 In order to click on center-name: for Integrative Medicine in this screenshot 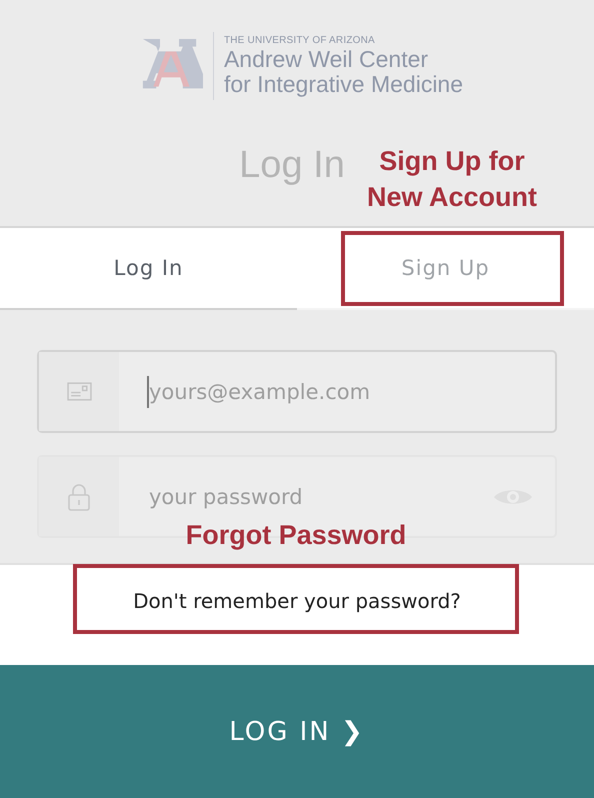, I will do `click(344, 84)`.